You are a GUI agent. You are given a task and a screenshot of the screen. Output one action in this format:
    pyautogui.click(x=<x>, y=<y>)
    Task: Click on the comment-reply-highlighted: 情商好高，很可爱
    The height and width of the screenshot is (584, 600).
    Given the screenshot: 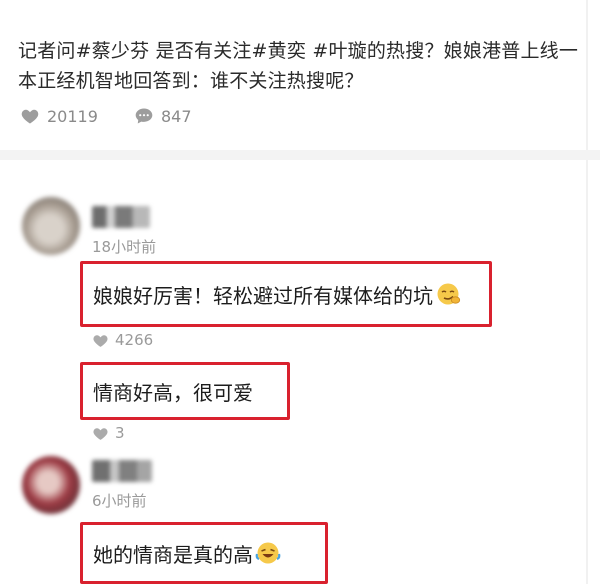 What is the action you would take?
    pyautogui.click(x=185, y=391)
    